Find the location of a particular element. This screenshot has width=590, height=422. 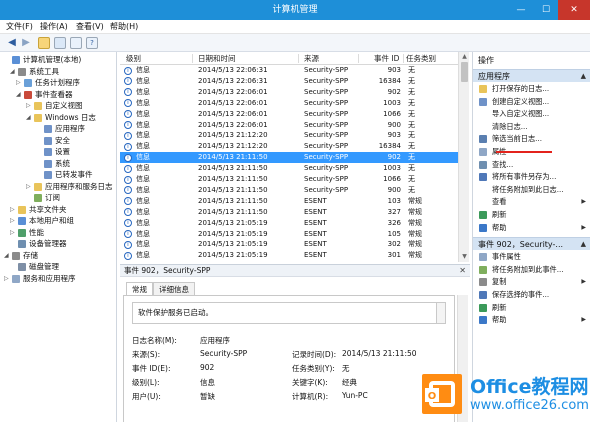

tree-item: 计算机管理(本地) is located at coordinates (58, 60).